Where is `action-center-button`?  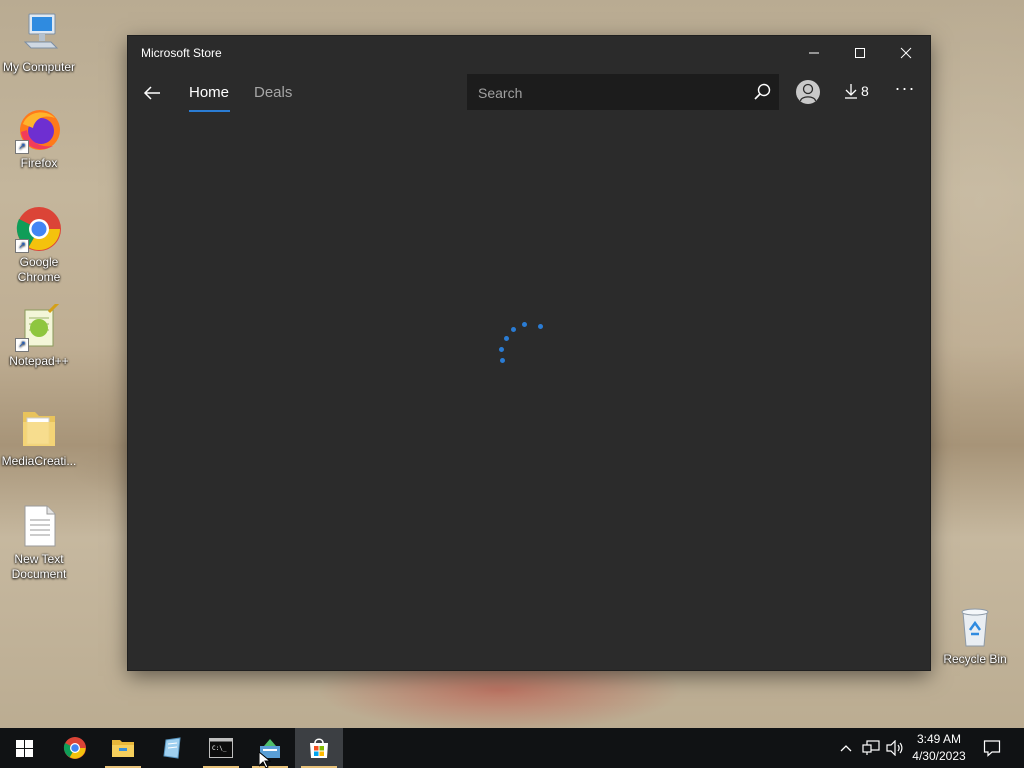 action-center-button is located at coordinates (992, 748).